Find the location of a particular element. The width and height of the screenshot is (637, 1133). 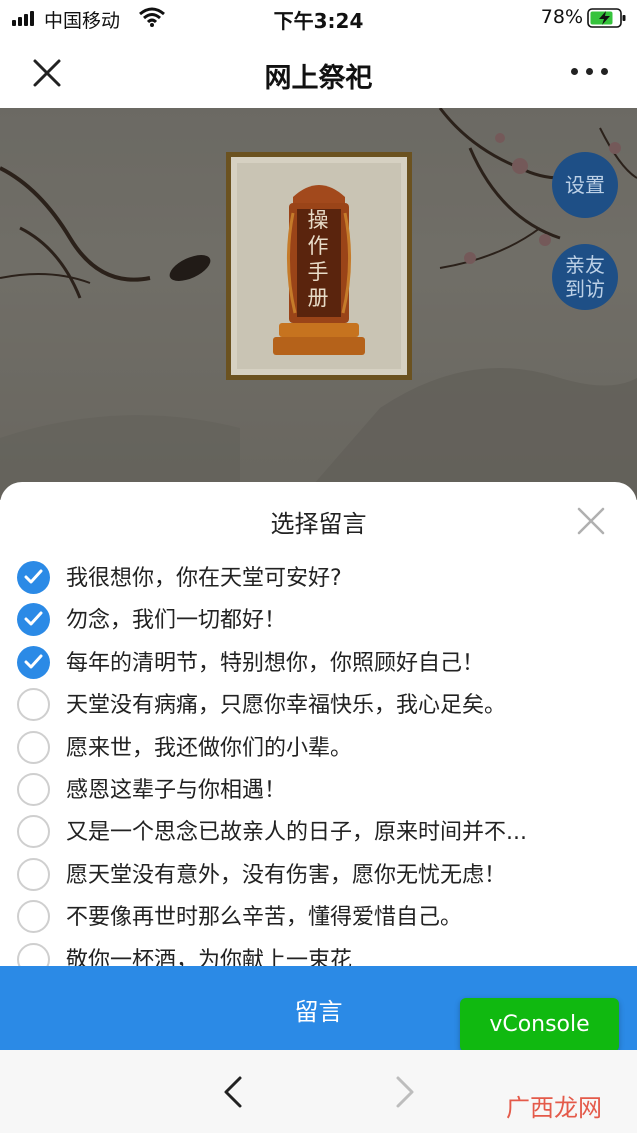

visit-label-line1: 亲友 is located at coordinates (585, 265).